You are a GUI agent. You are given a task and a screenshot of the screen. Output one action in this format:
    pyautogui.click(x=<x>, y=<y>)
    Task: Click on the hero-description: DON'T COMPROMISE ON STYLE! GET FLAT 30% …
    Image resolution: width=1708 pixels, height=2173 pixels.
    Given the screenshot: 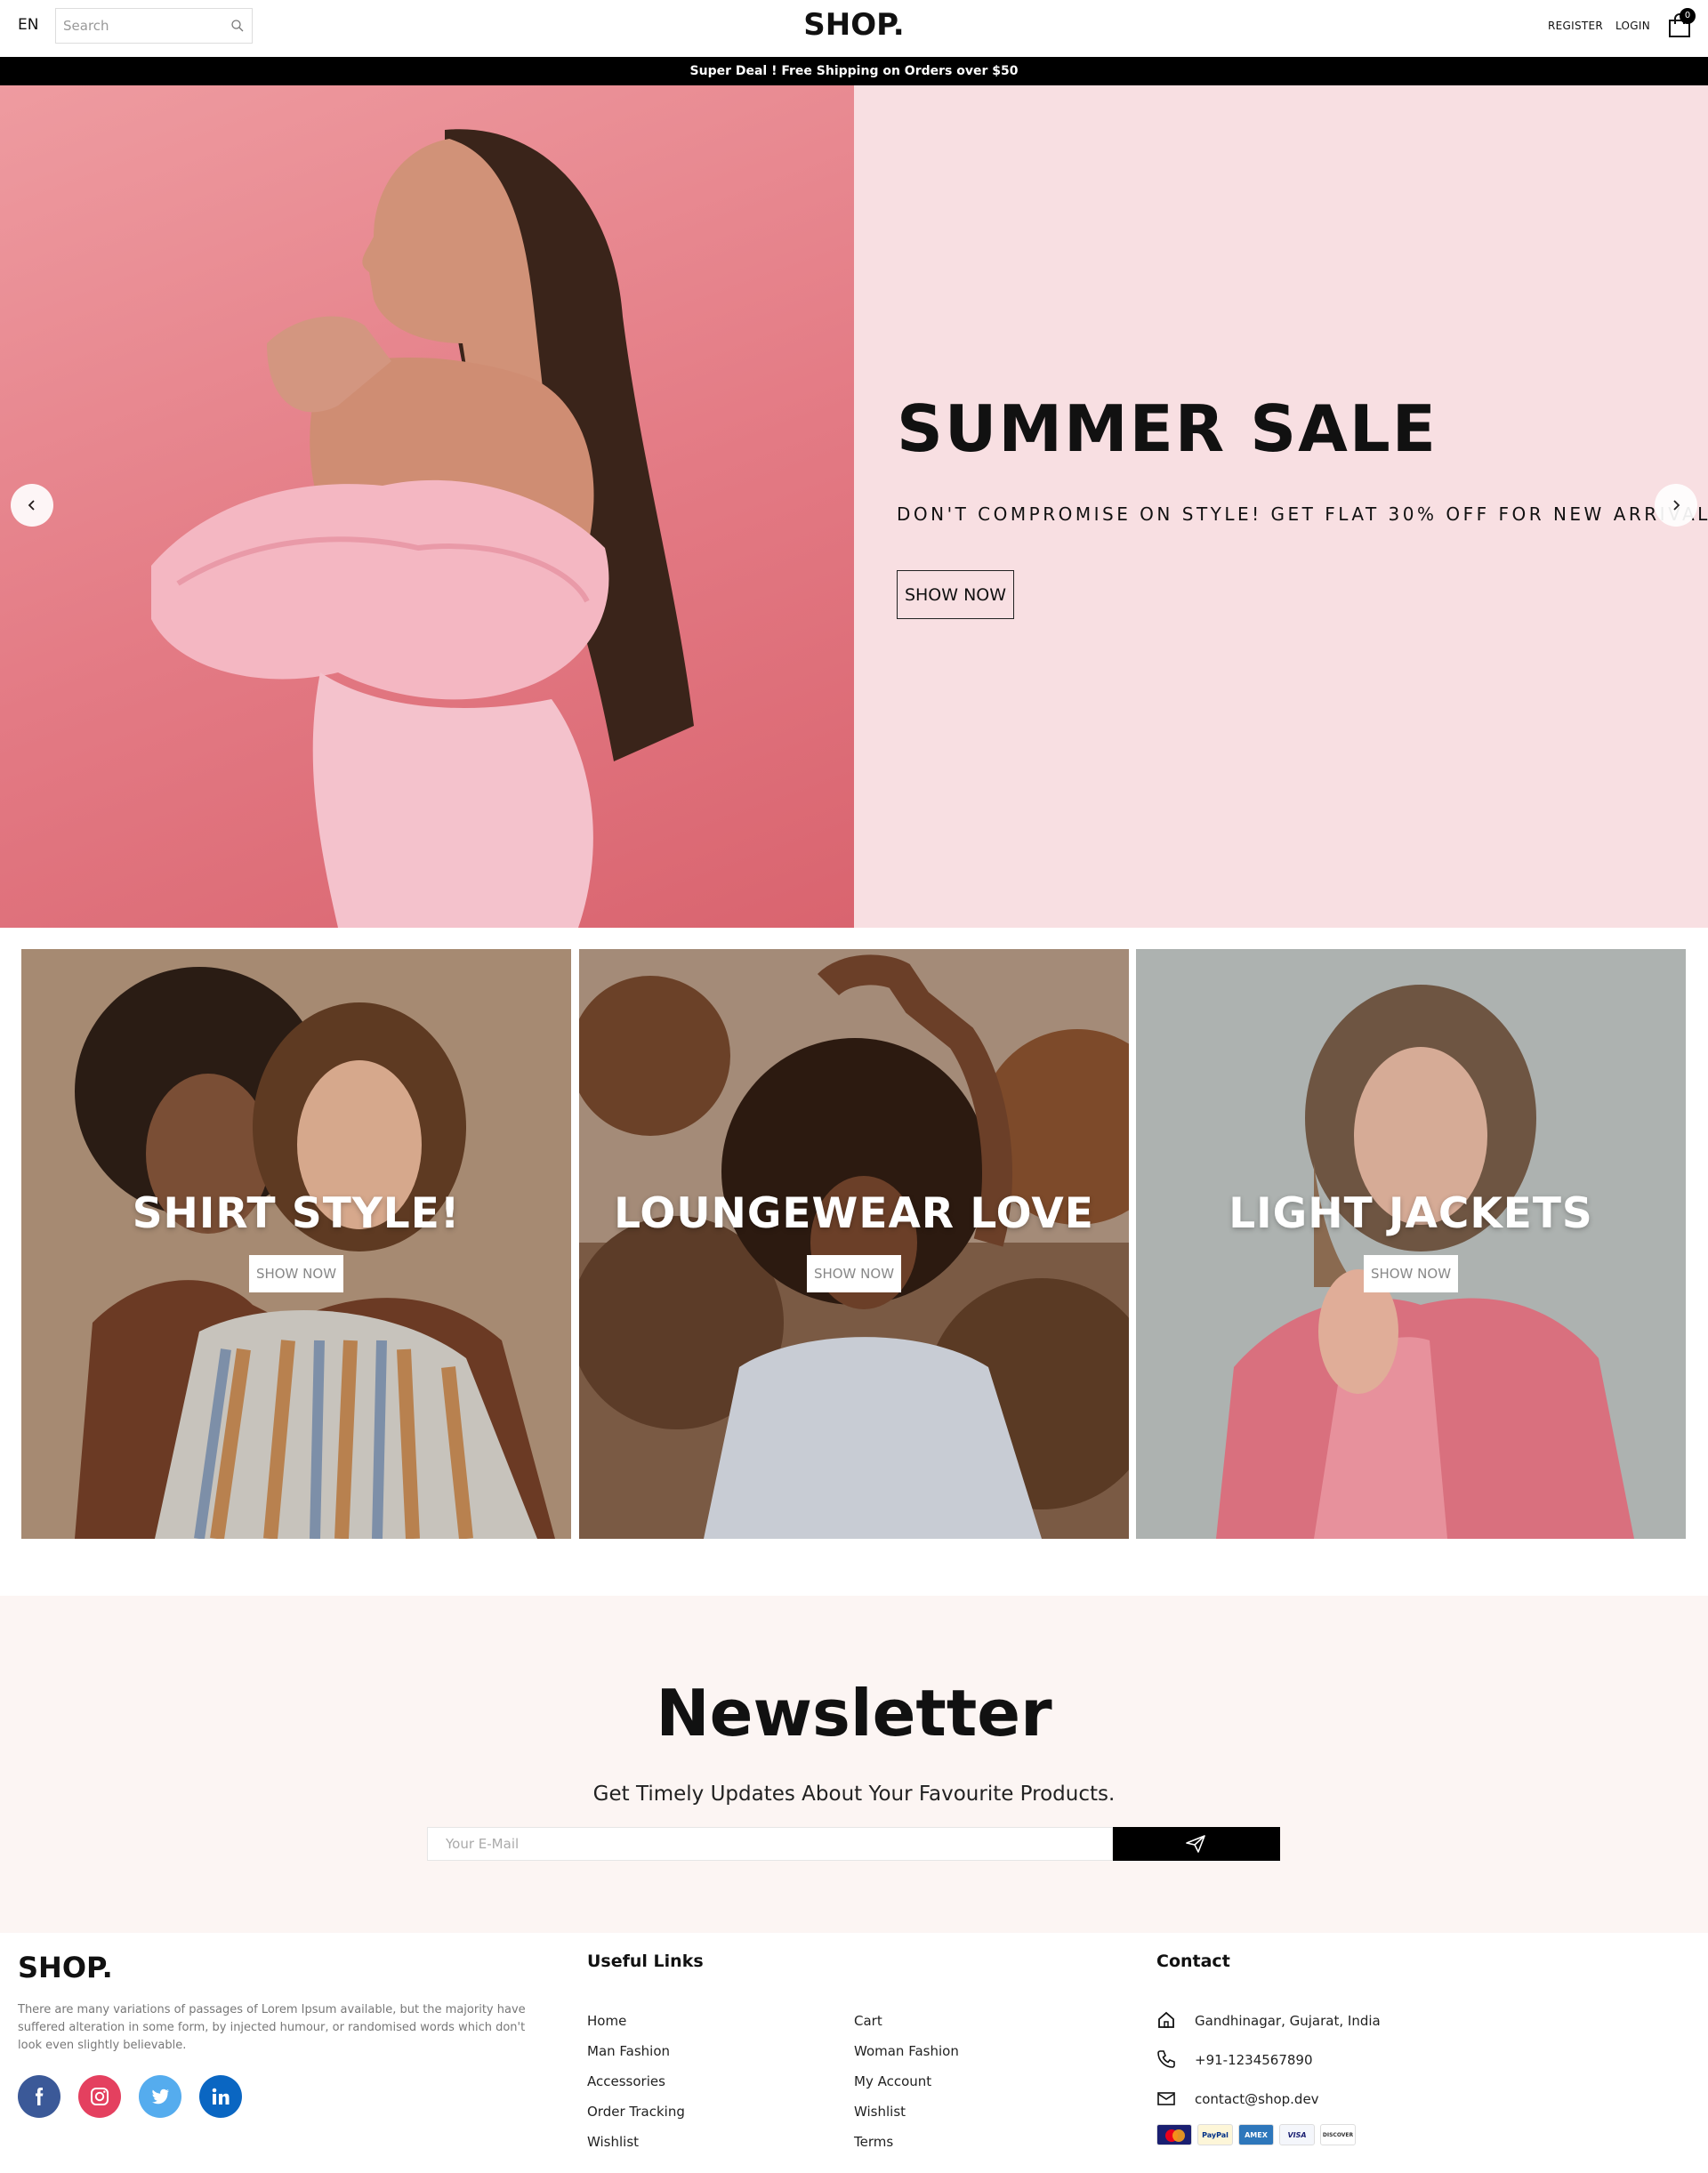 What is the action you would take?
    pyautogui.click(x=1302, y=514)
    